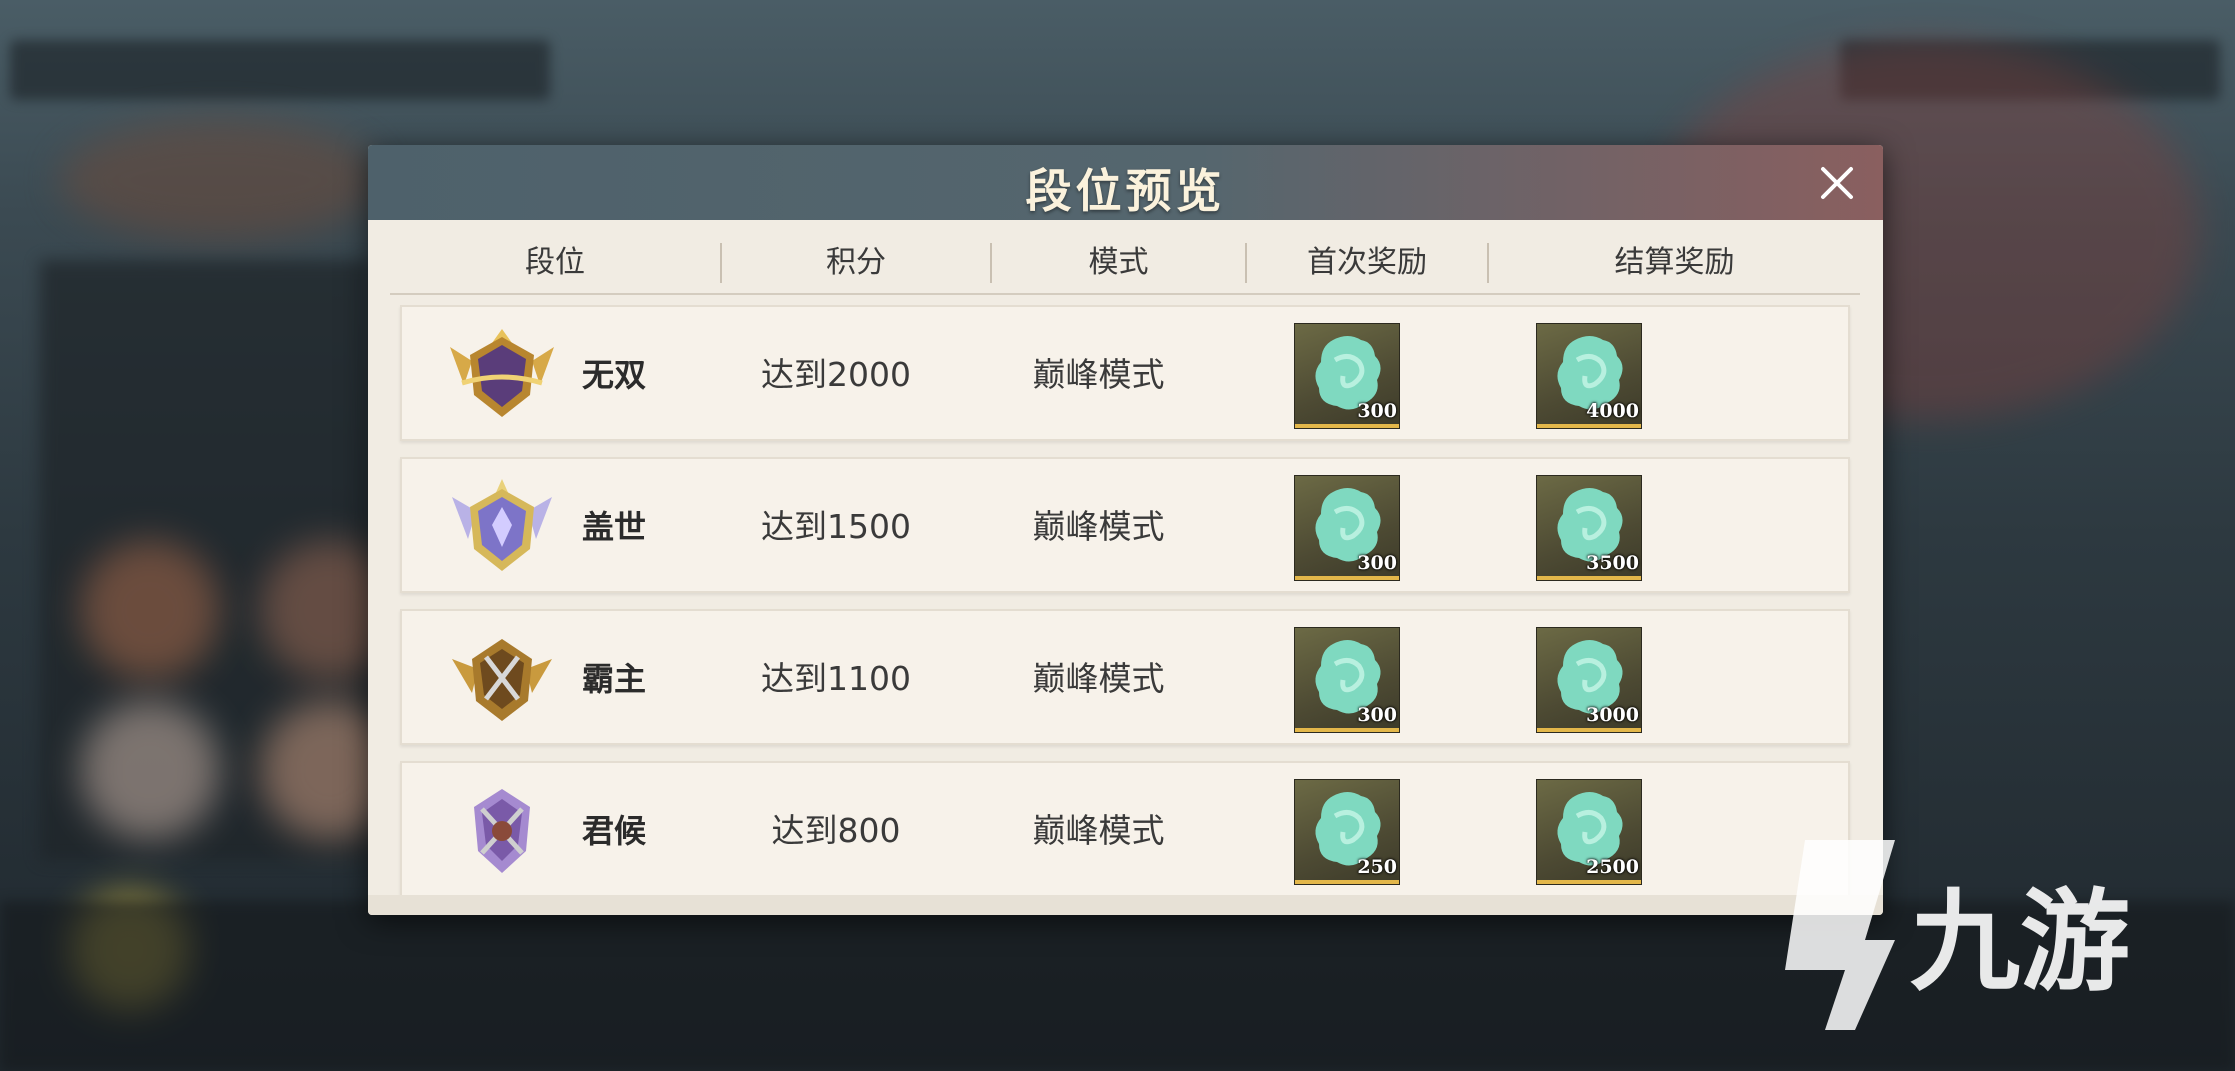 This screenshot has height=1071, width=2235. I want to click on rank-name: 无双, so click(614, 375).